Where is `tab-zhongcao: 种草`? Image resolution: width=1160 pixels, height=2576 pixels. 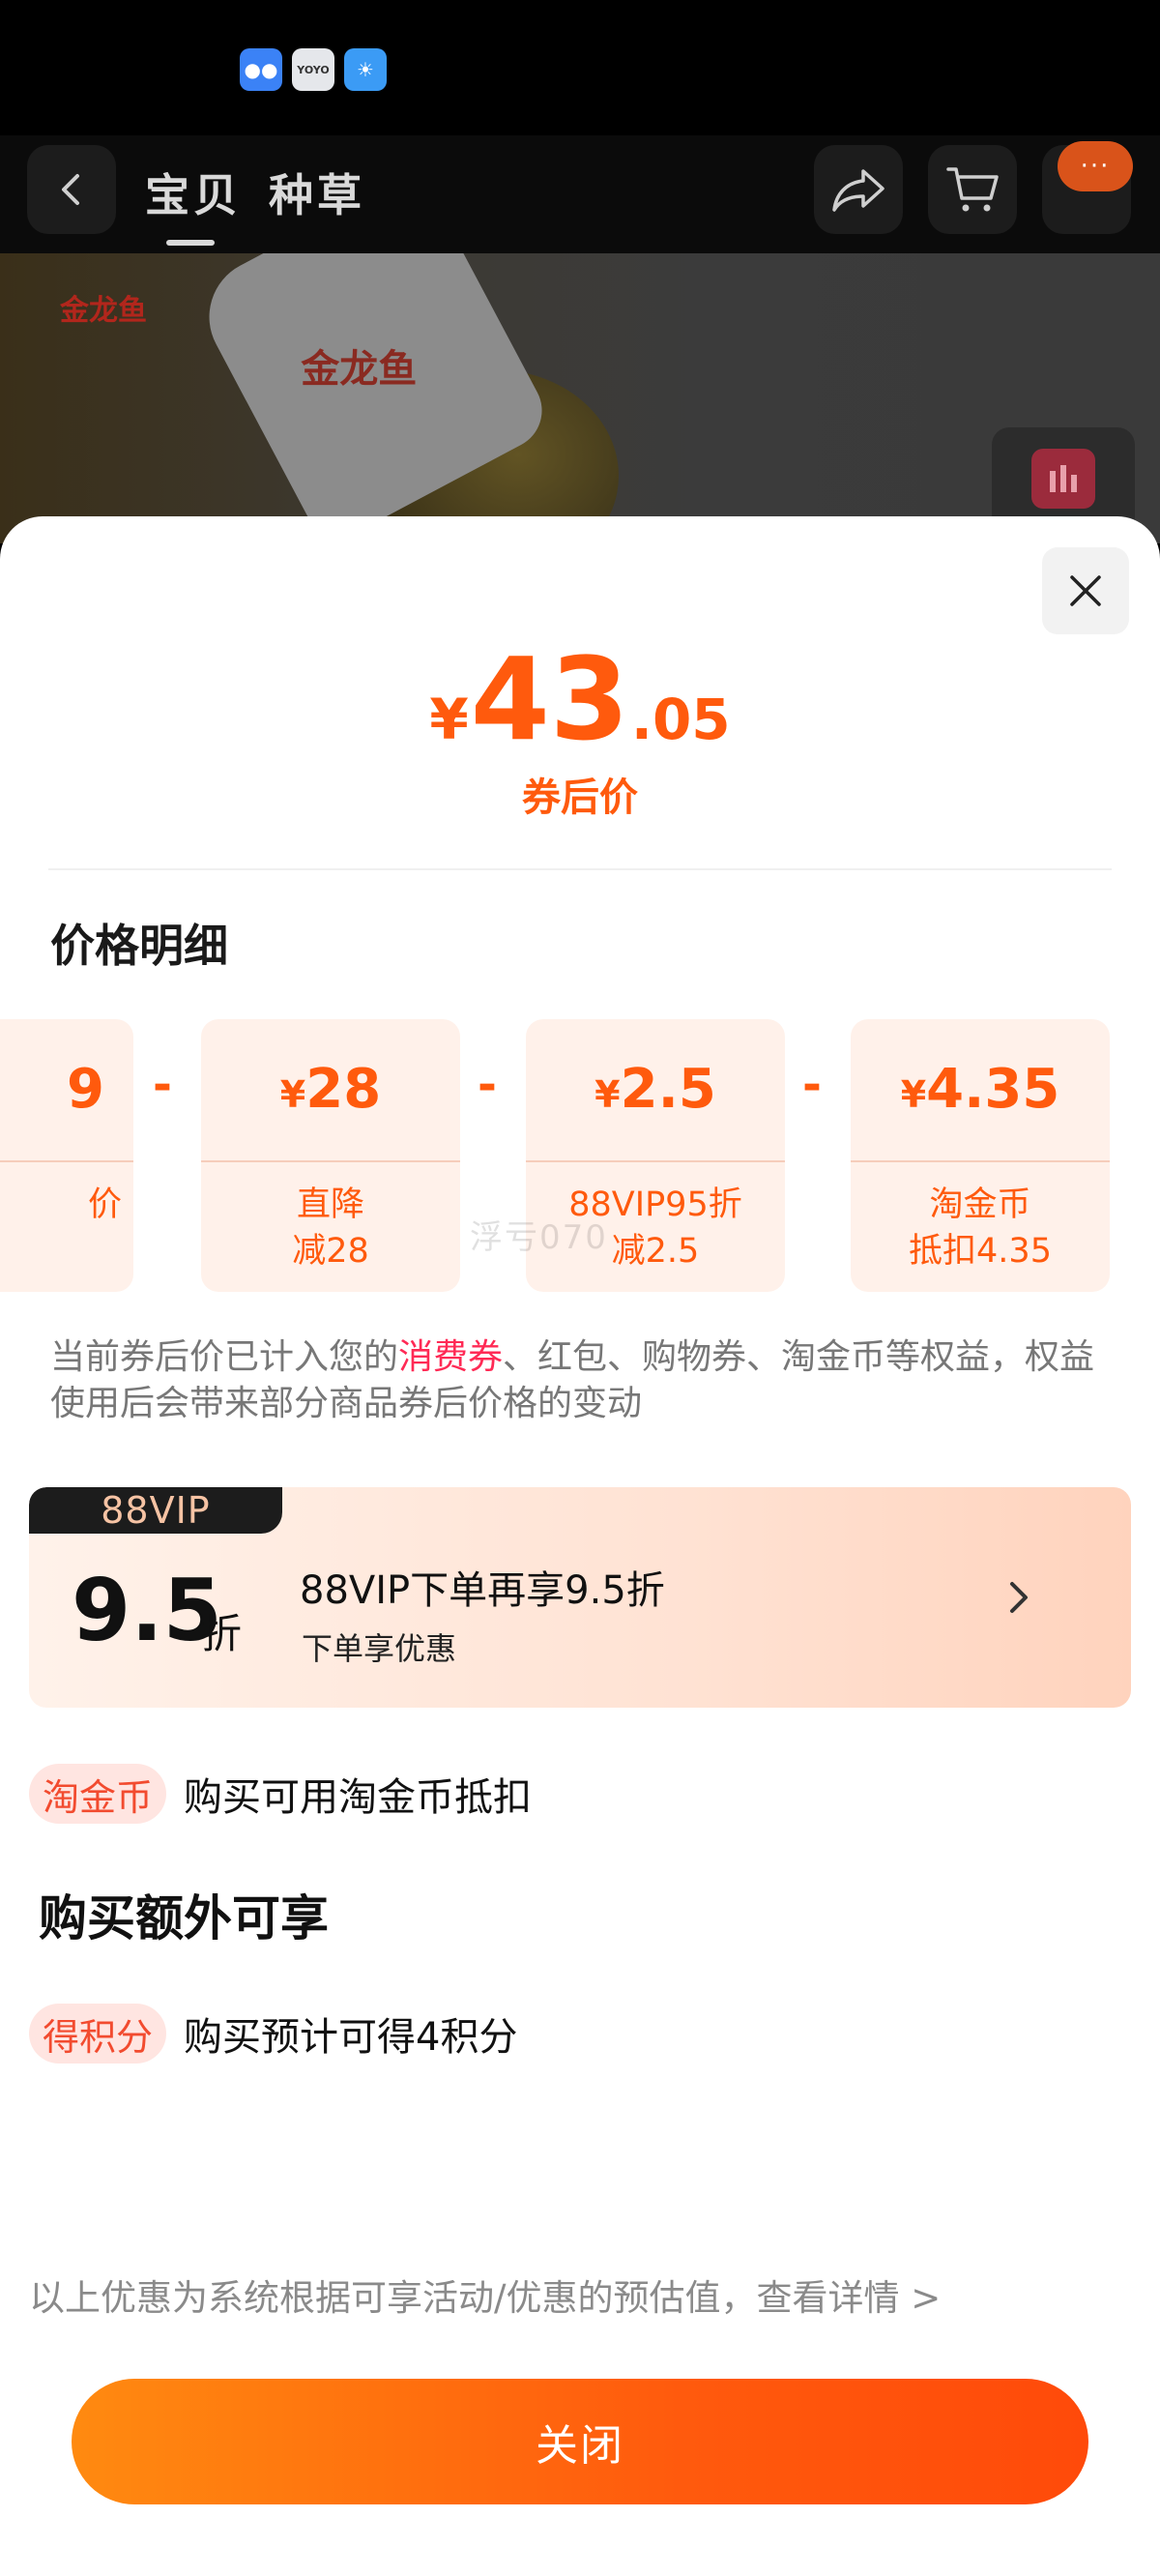 tab-zhongcao: 种草 is located at coordinates (317, 192).